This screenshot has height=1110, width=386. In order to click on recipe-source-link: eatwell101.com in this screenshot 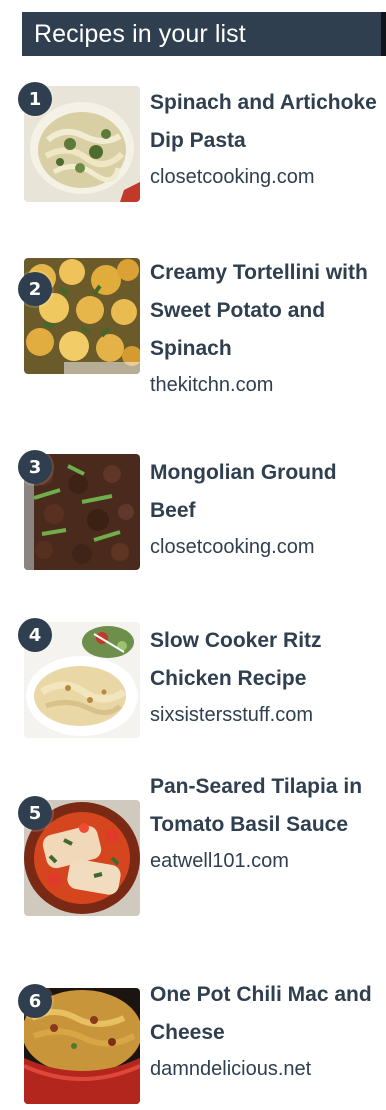, I will do `click(267, 861)`.